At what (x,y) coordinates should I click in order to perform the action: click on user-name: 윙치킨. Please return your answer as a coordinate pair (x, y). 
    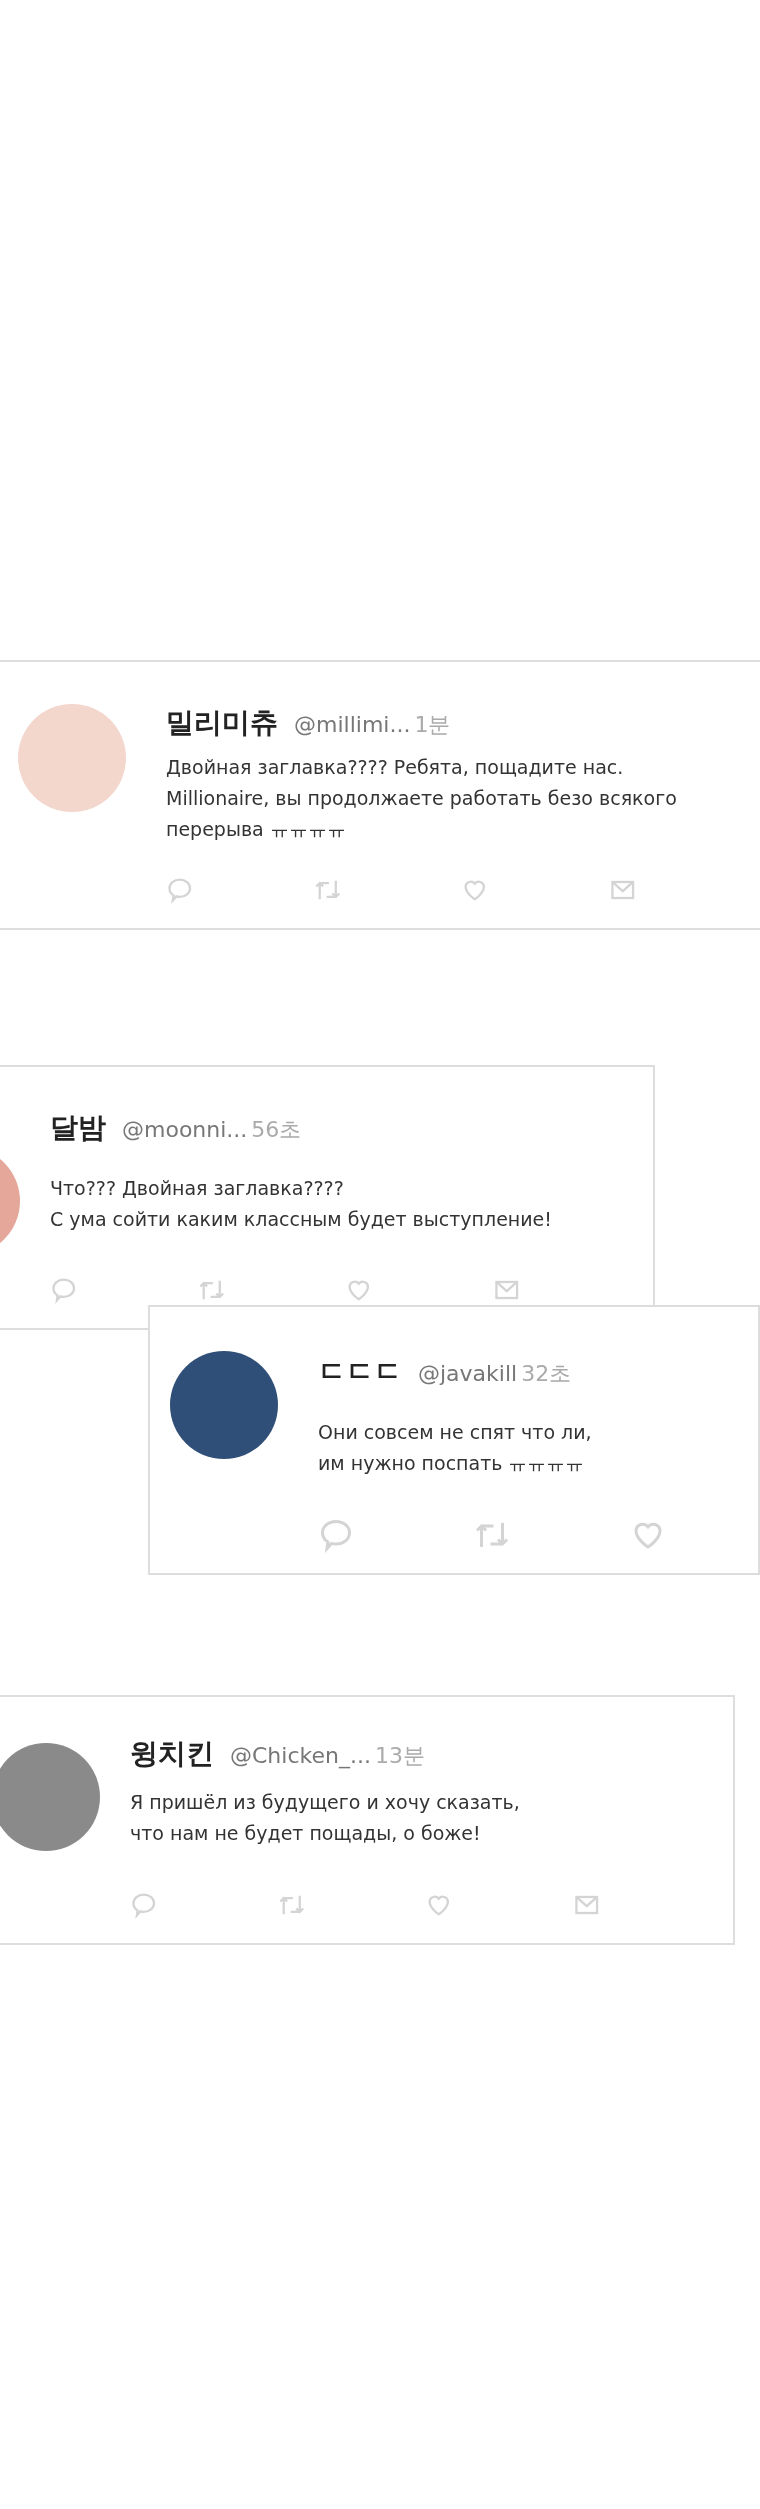
    Looking at the image, I should click on (172, 1754).